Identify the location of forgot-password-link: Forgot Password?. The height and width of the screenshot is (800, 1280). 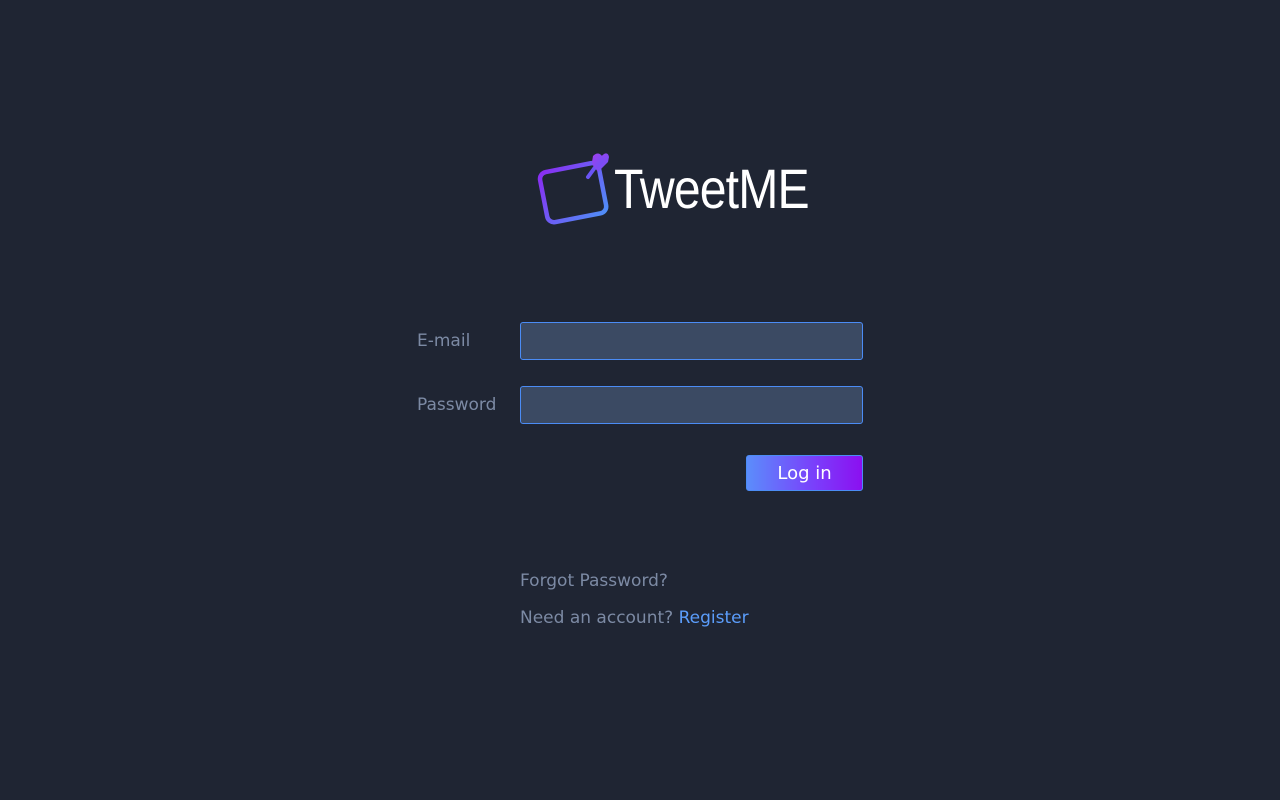
(594, 581).